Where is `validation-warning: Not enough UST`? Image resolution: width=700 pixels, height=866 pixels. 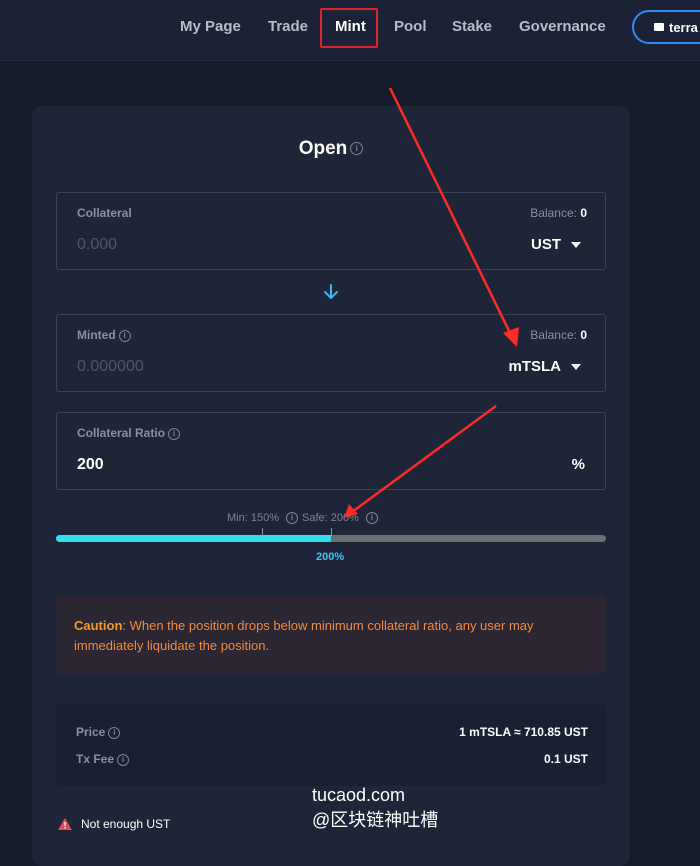
validation-warning: Not enough UST is located at coordinates (114, 824).